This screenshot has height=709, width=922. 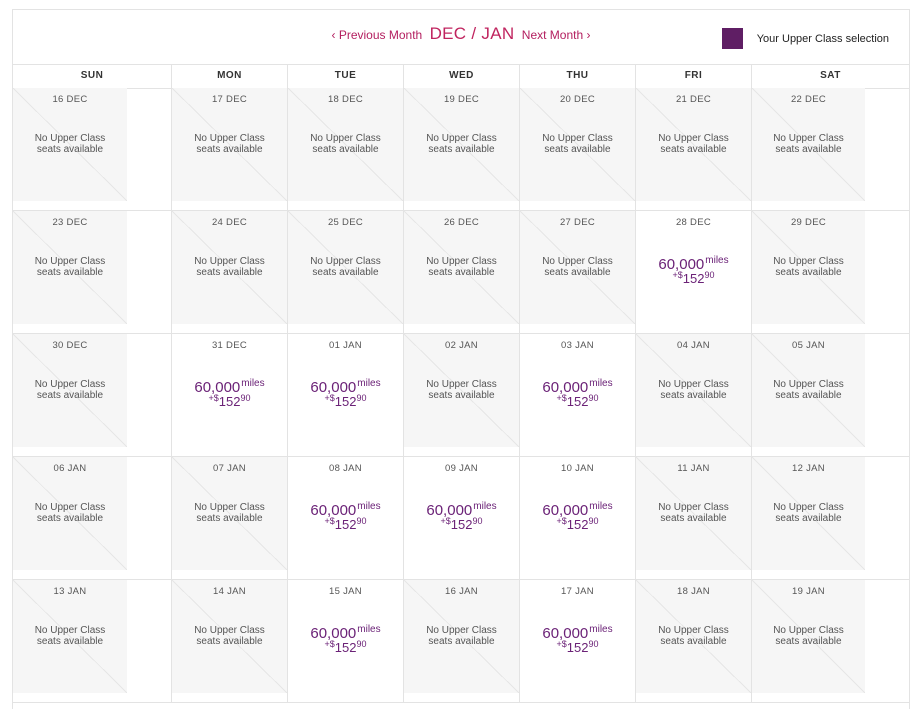 I want to click on day-cell-background: 27 DEC No Upper Class seats available, so click(x=577, y=267).